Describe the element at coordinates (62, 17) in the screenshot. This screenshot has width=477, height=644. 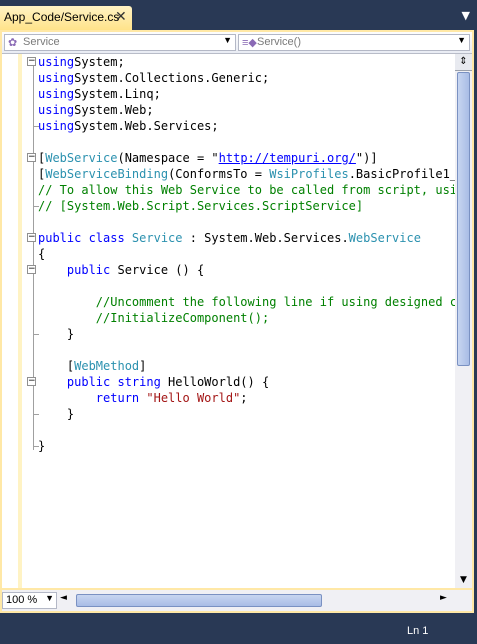
I see `tab-title: App_Code/Service.cs` at that location.